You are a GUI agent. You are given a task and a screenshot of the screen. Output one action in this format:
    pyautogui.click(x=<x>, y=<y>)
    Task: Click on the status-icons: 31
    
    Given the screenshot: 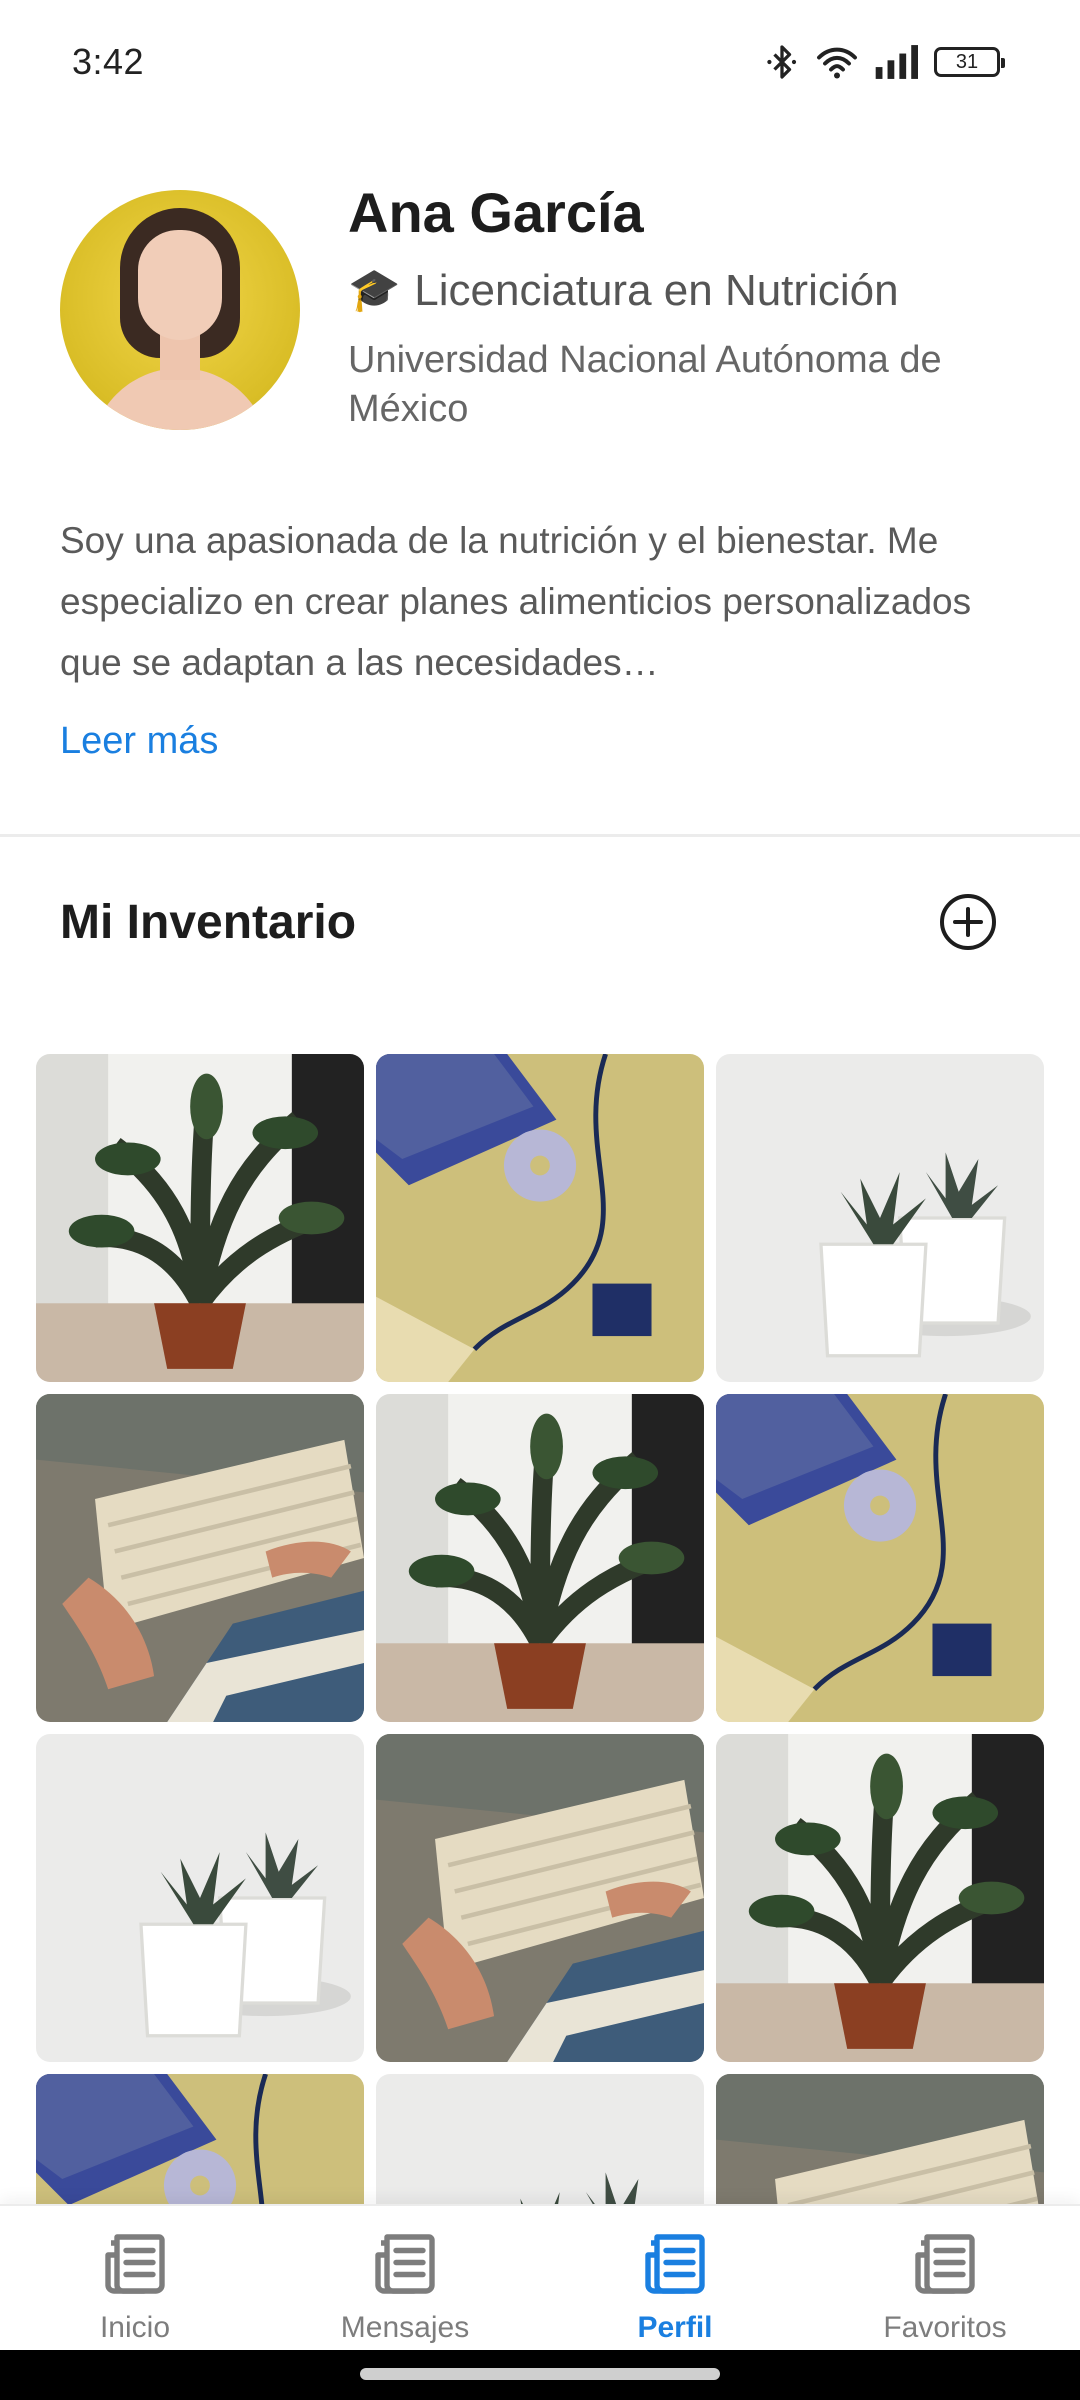 What is the action you would take?
    pyautogui.click(x=884, y=62)
    